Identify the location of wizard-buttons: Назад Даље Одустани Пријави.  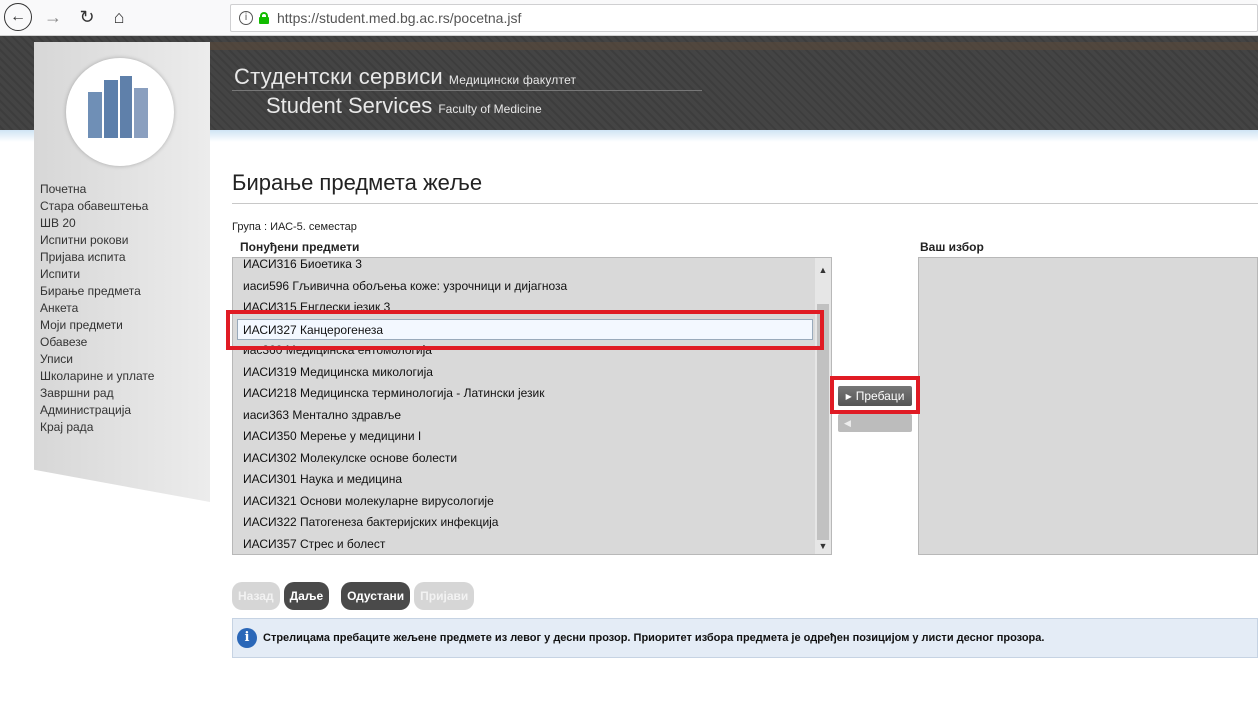
(353, 596).